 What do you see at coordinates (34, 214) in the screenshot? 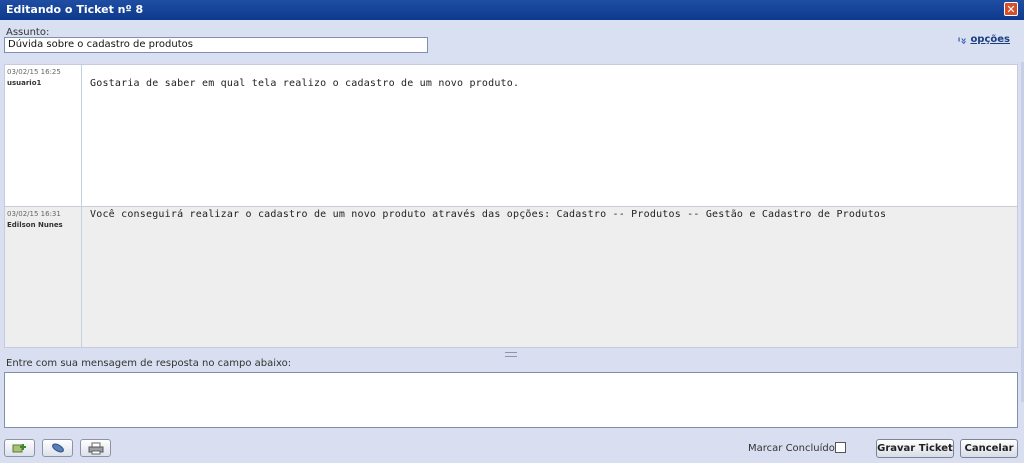
I see `message-date: 03/02/15 16:31` at bounding box center [34, 214].